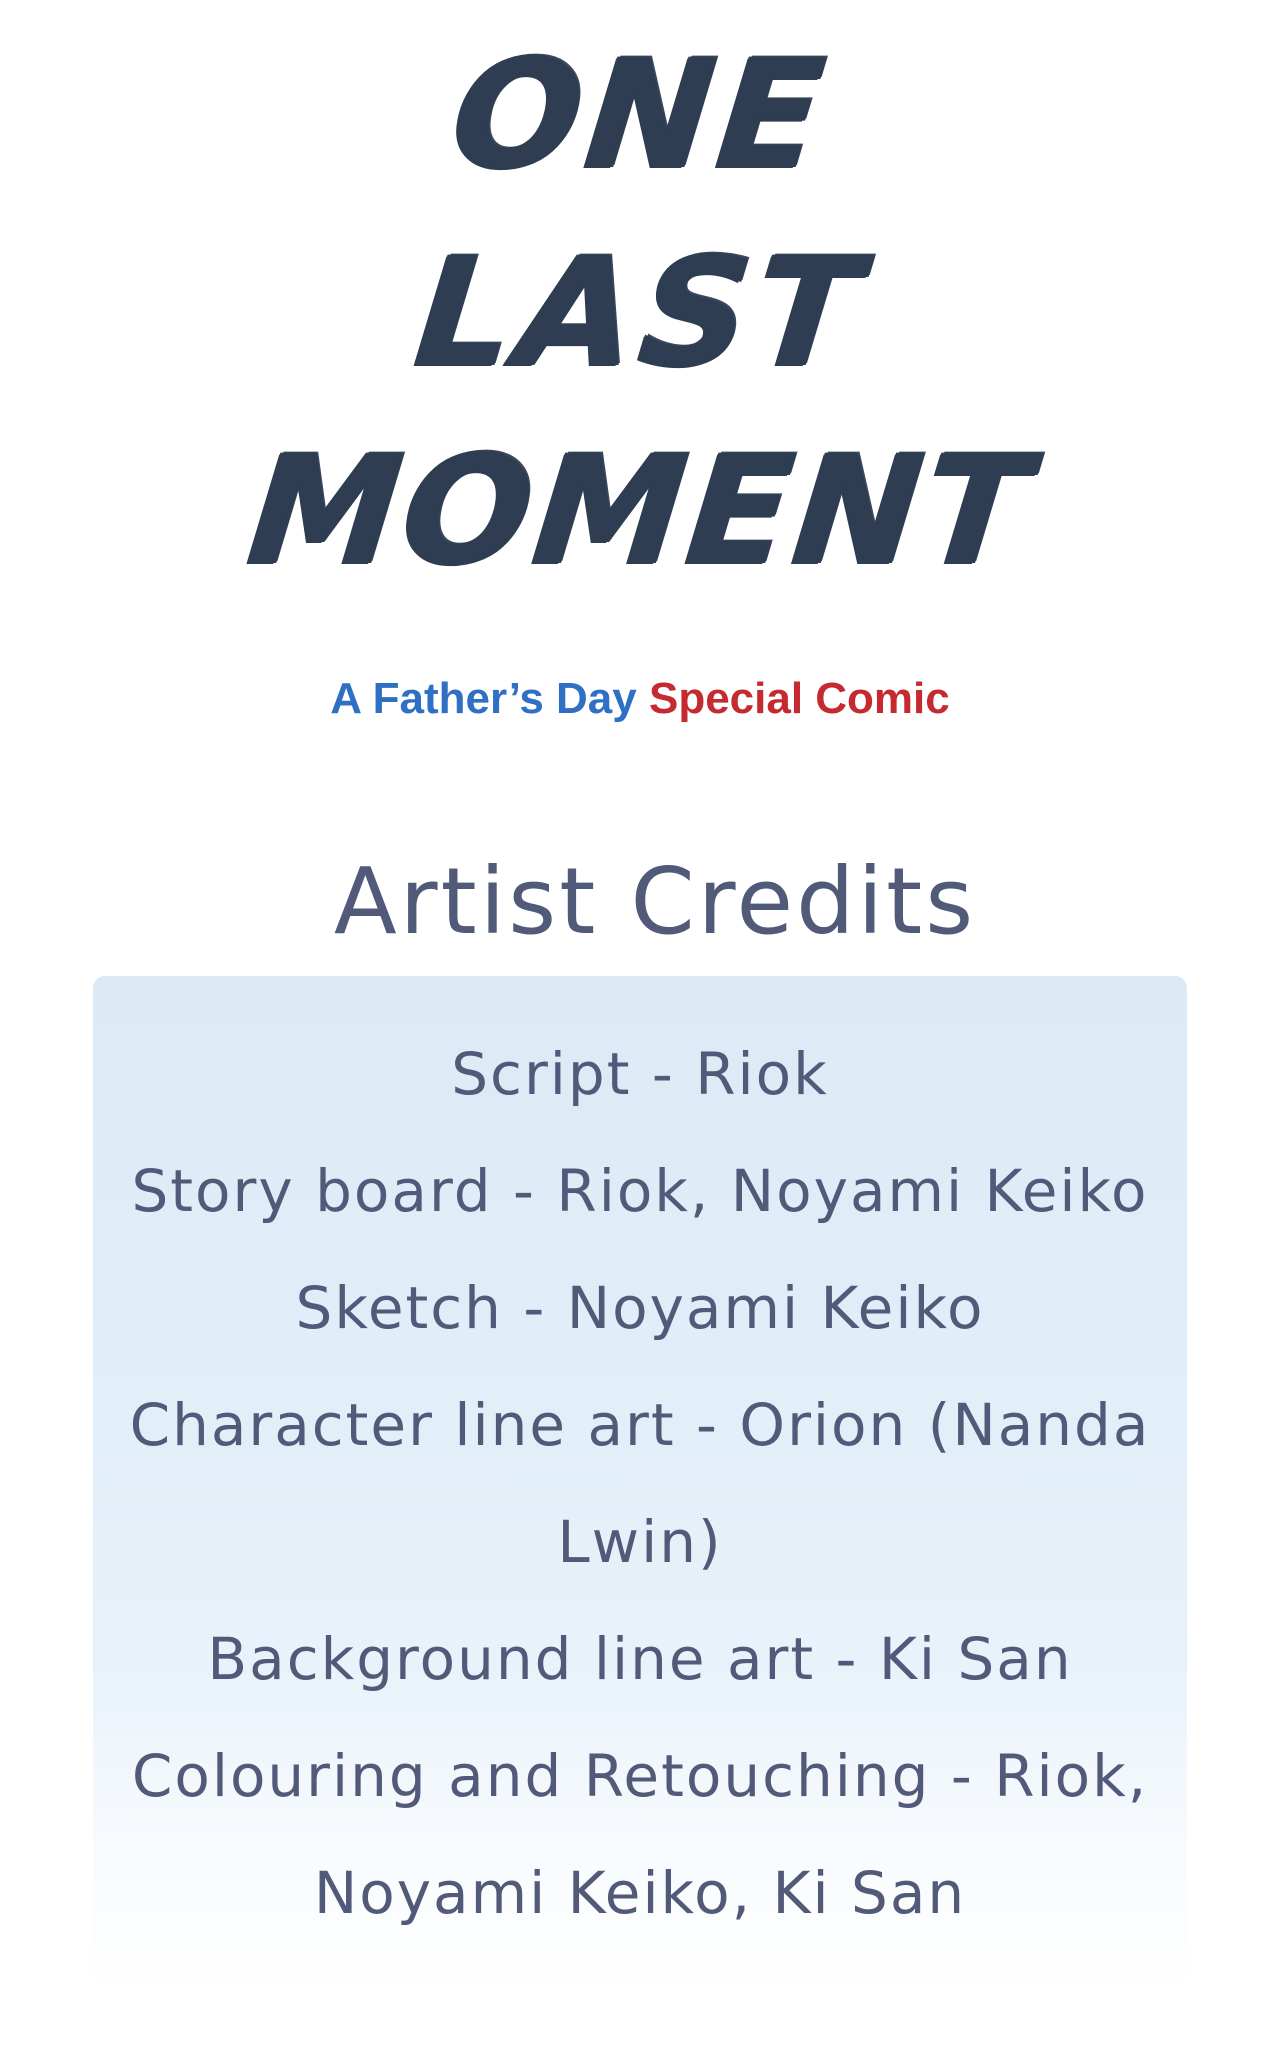 This screenshot has width=1280, height=2048. I want to click on credit-line-colouring: Colouring and Retouching - Riok,, so click(640, 1776).